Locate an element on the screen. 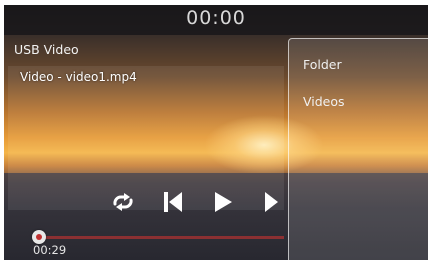 This screenshot has height=260, width=432. next-track-button is located at coordinates (273, 202).